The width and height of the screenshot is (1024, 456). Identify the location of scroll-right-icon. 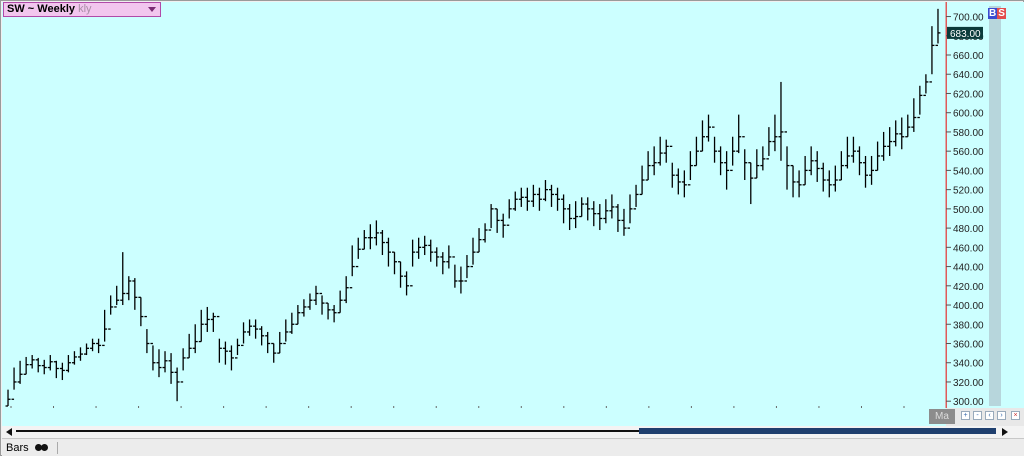
(1005, 432).